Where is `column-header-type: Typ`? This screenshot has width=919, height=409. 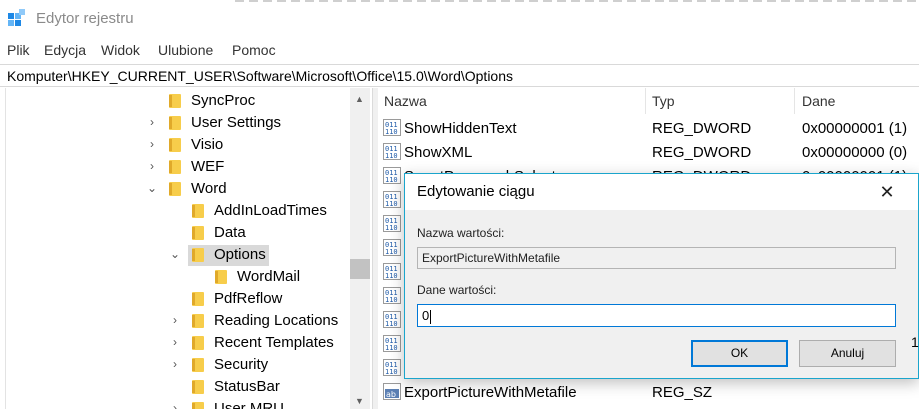
column-header-type: Typ is located at coordinates (663, 101).